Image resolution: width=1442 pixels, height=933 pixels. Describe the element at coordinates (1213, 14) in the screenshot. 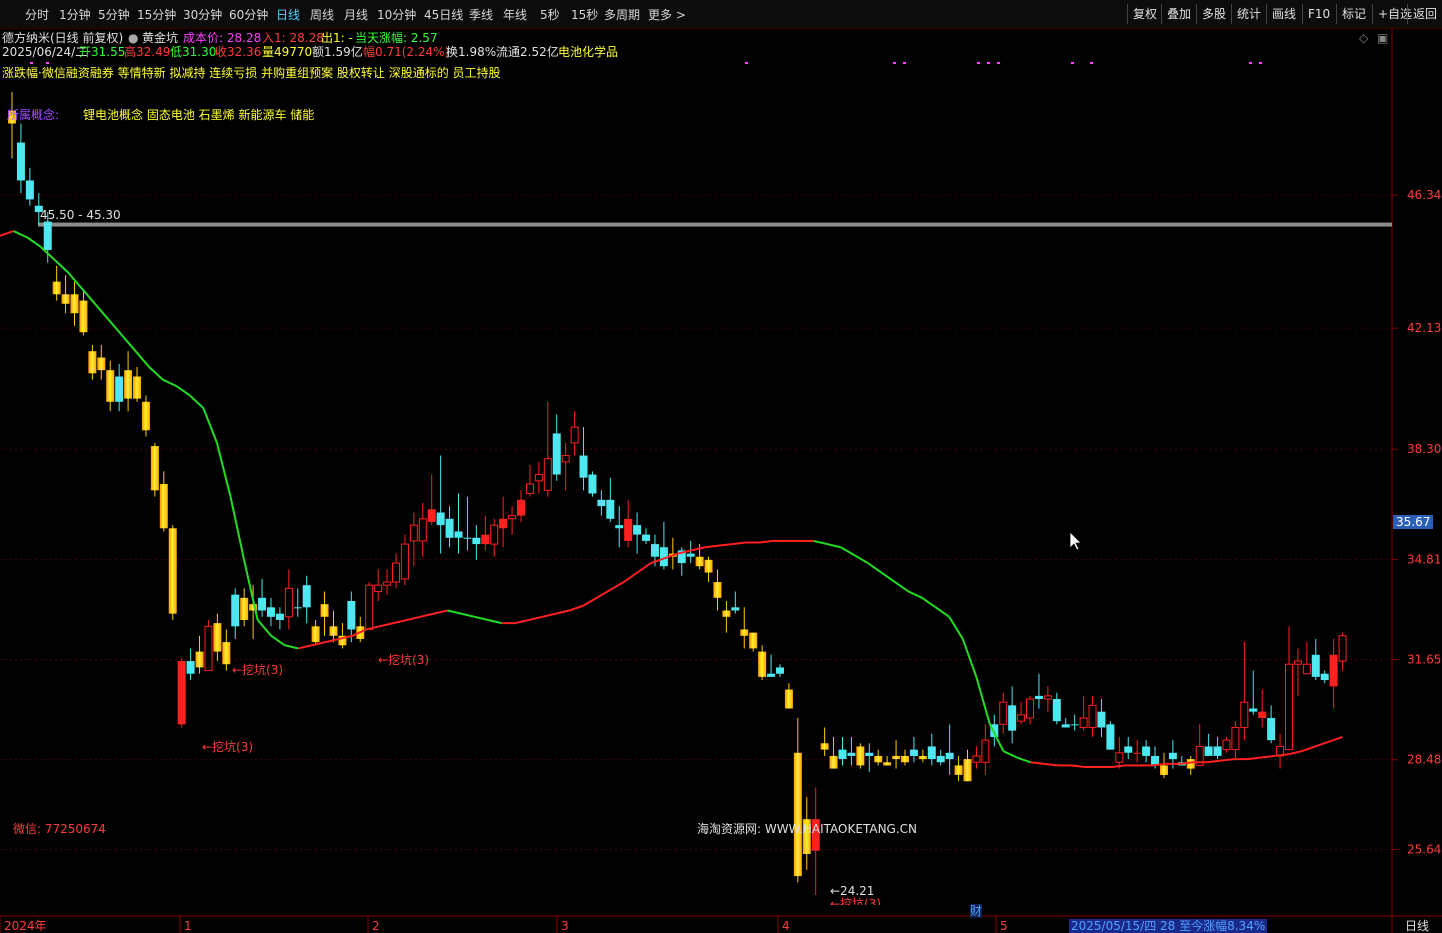

I see `toolbar-button: 多股` at that location.